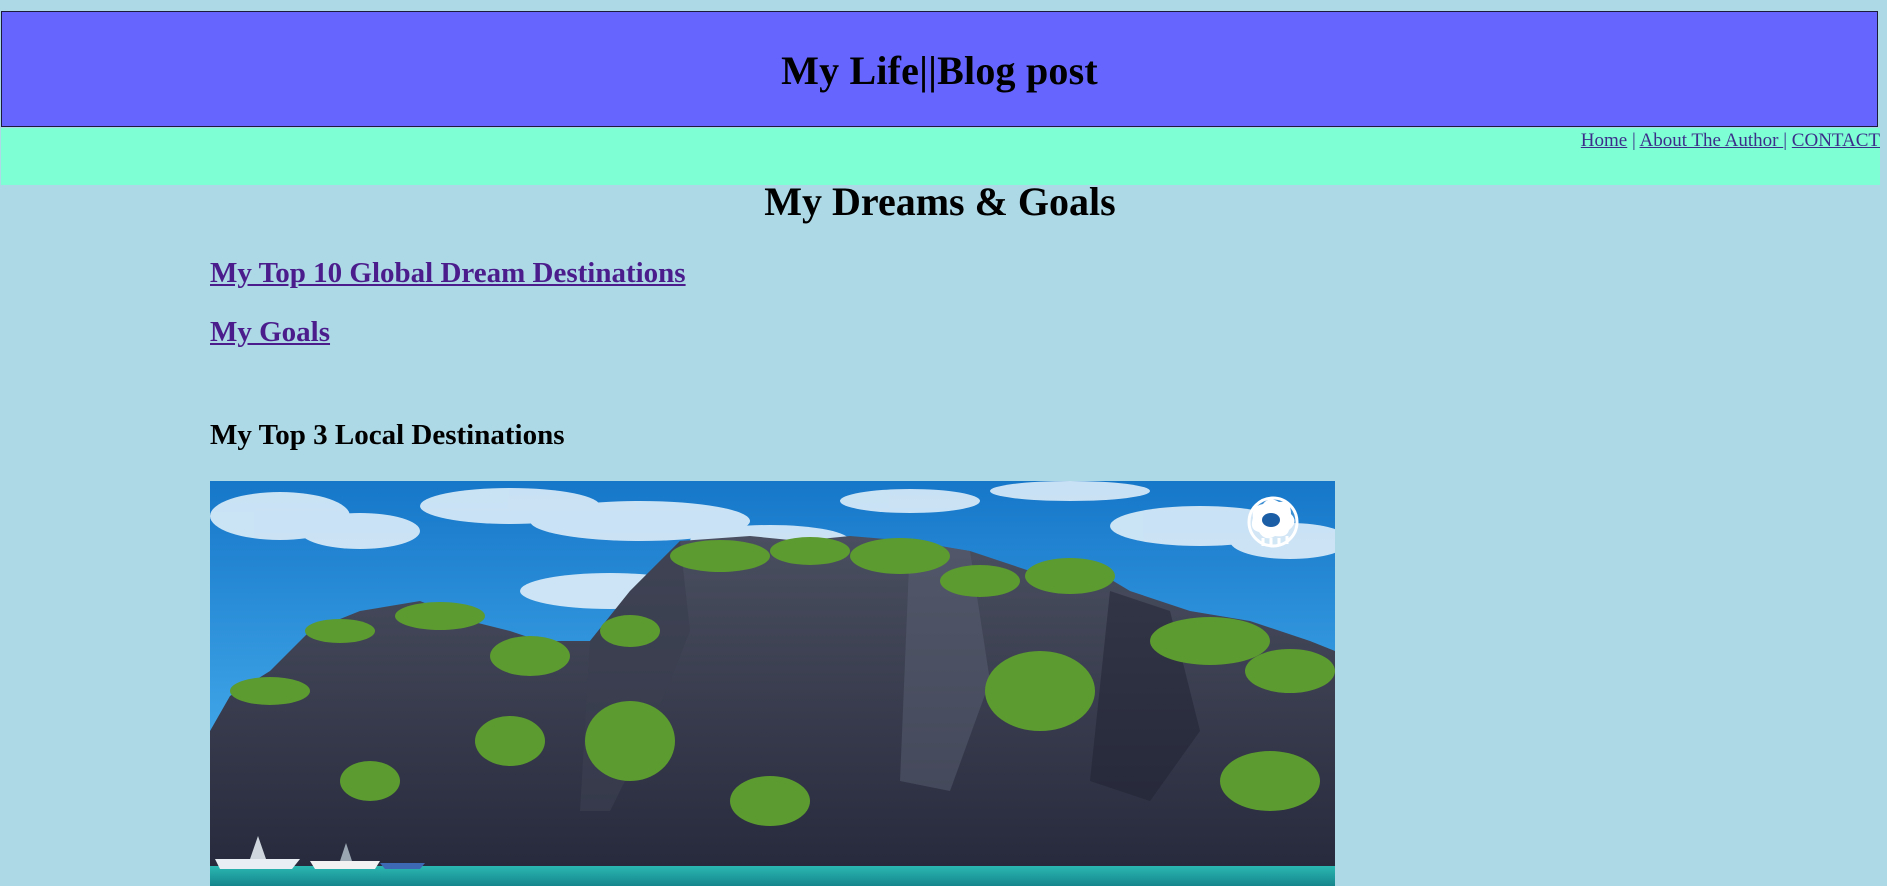  I want to click on nav-link-contact: CONTACT, so click(1836, 140).